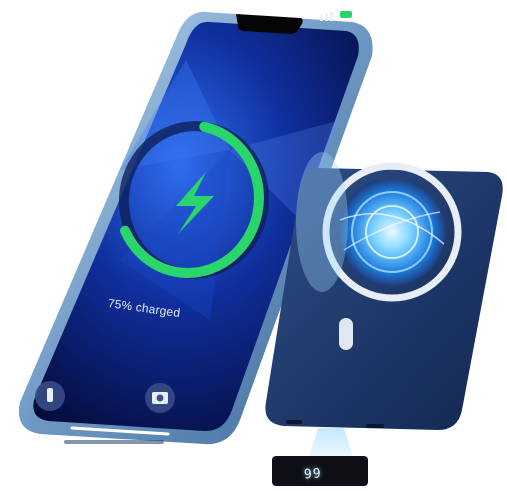 The height and width of the screenshot is (492, 507). I want to click on power-button, so click(346, 334).